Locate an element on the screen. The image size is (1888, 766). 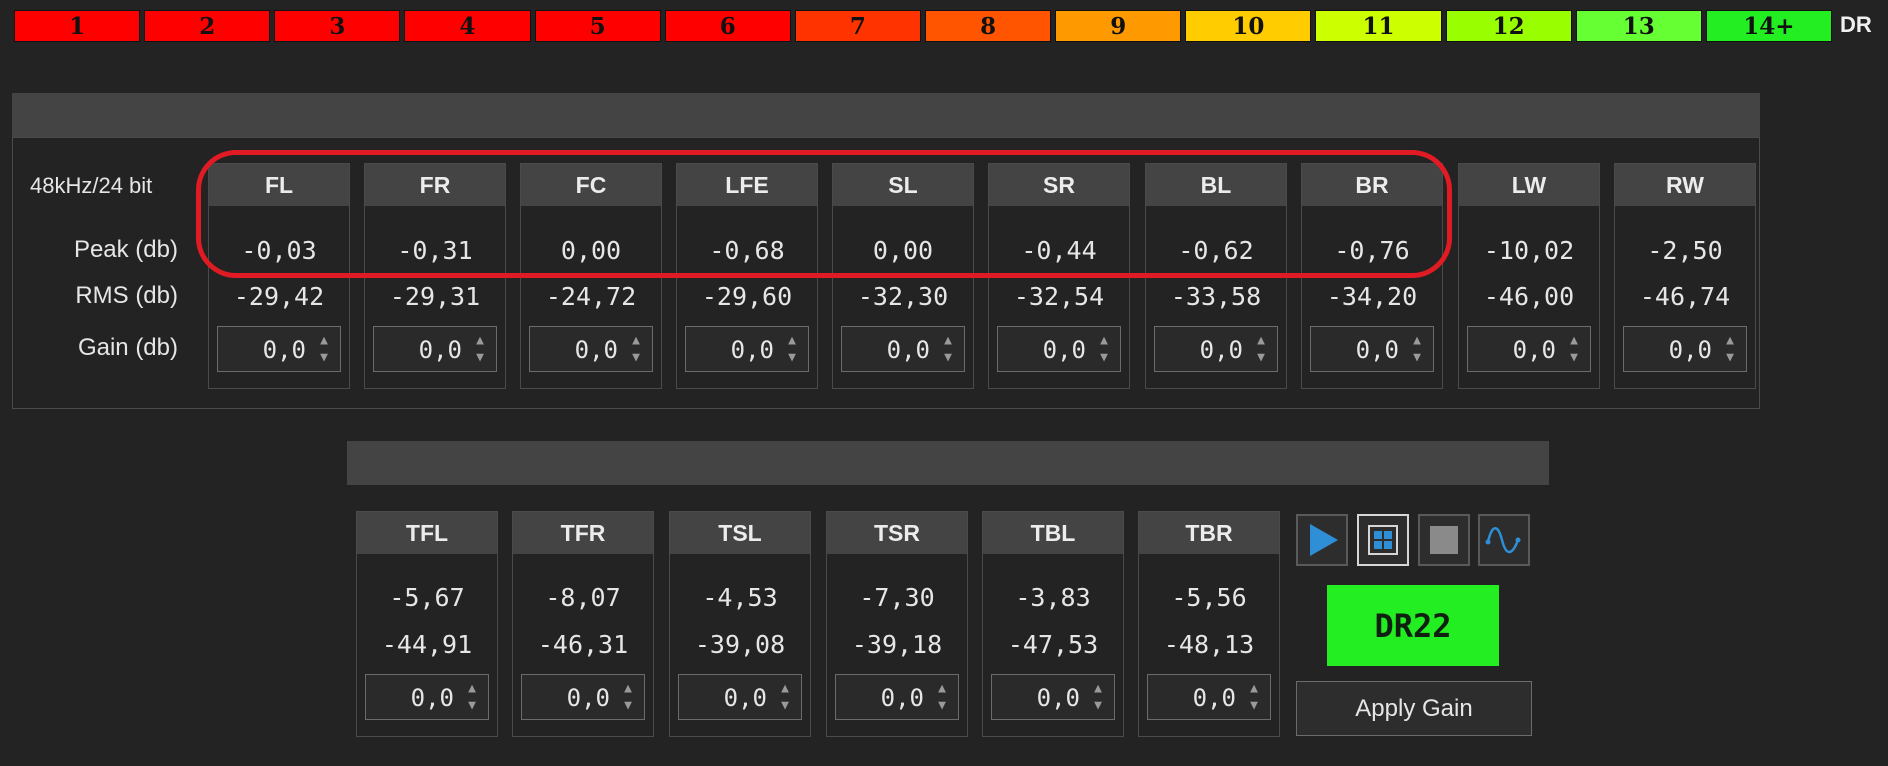
grid-icon is located at coordinates (1383, 540).